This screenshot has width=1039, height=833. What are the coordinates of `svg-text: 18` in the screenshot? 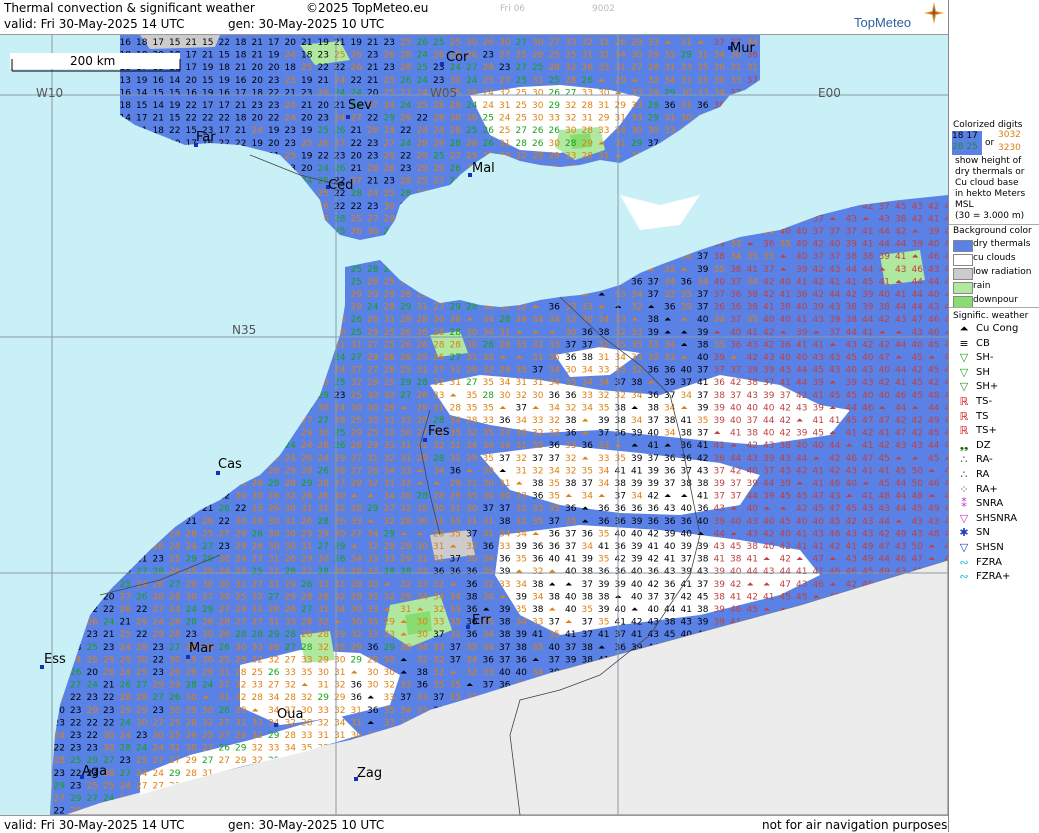 It's located at (291, 68).